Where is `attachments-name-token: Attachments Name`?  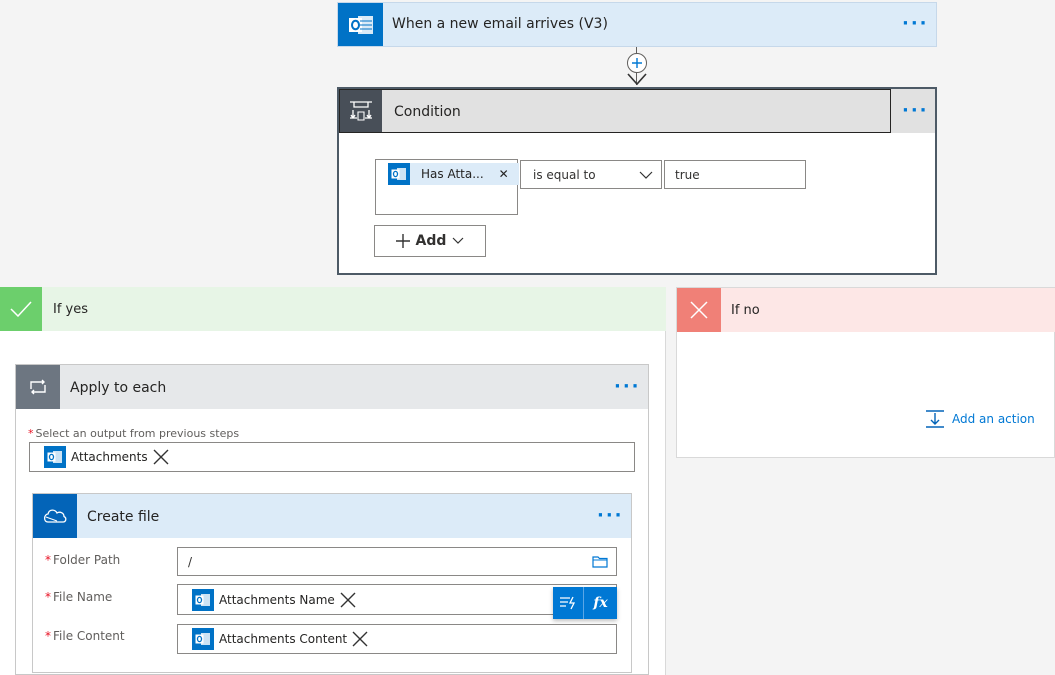
attachments-name-token: Attachments Name is located at coordinates (274, 600).